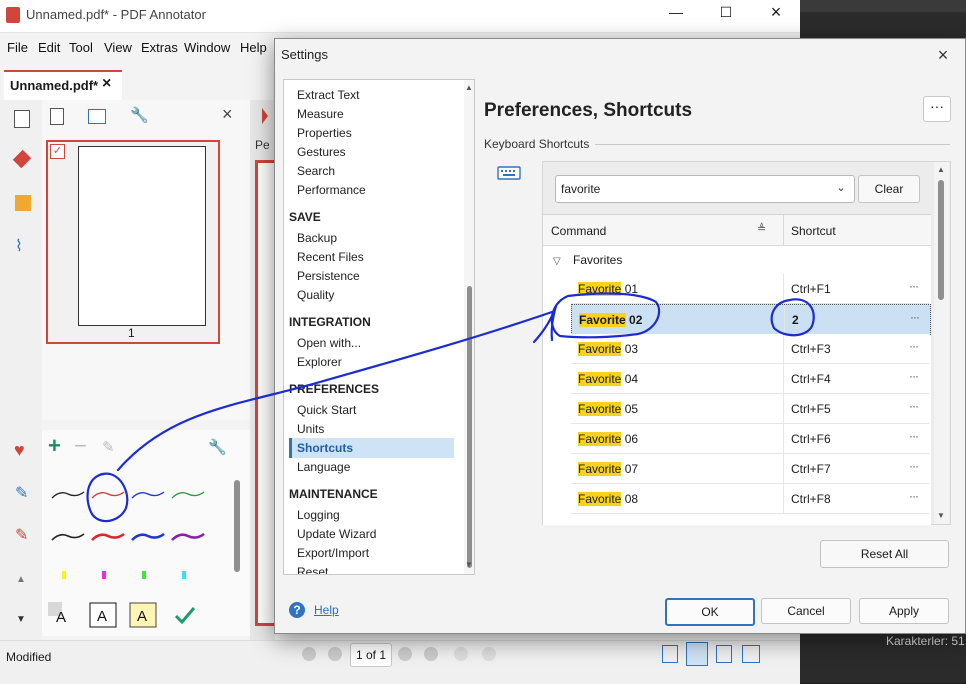  I want to click on column-divider, so click(783, 230).